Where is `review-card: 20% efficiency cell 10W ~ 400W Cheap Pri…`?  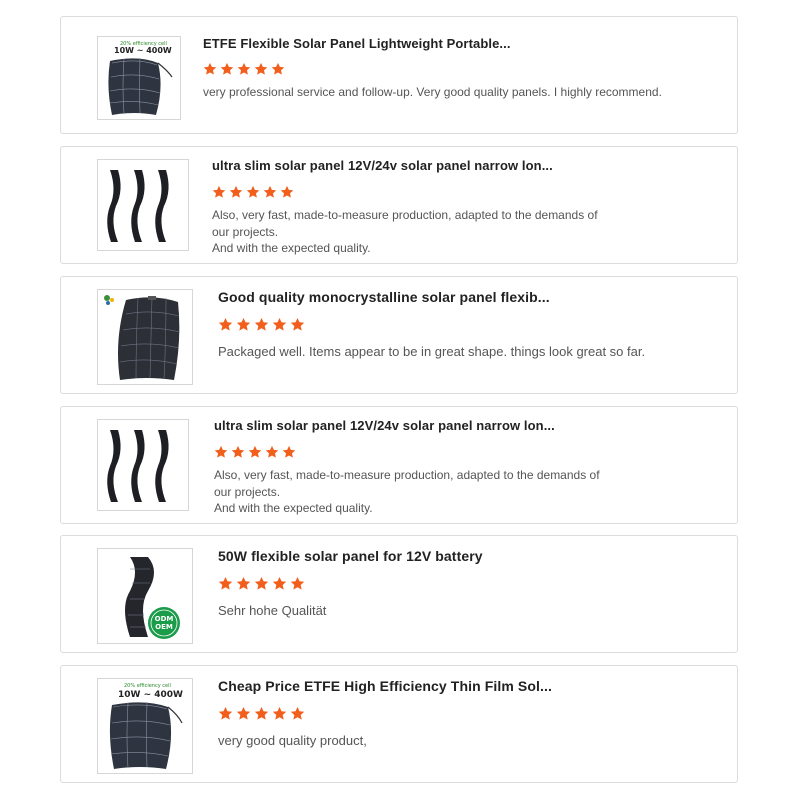 review-card: 20% efficiency cell 10W ~ 400W Cheap Pri… is located at coordinates (399, 724).